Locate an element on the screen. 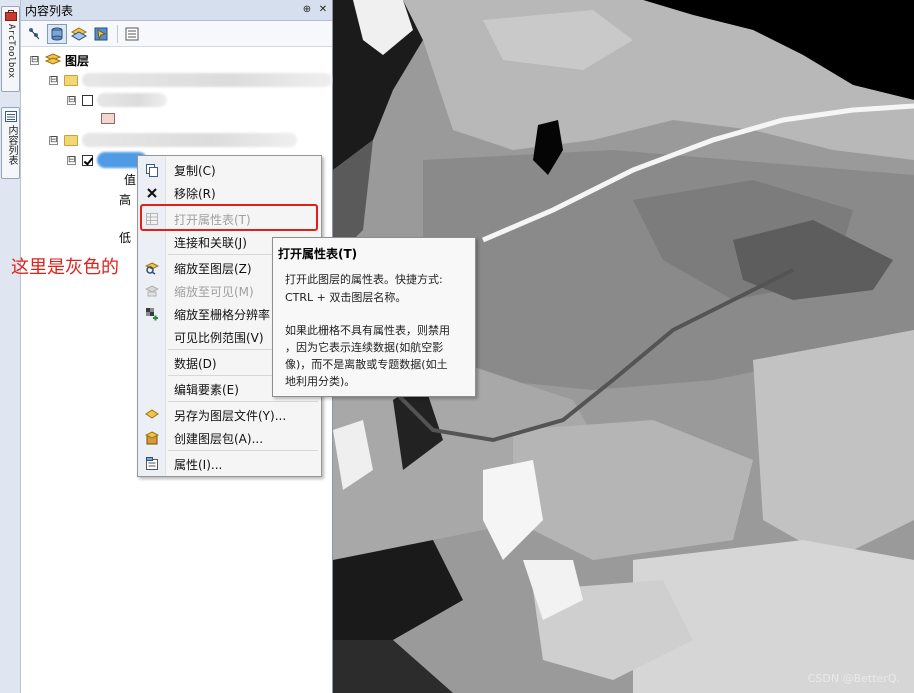 The width and height of the screenshot is (914, 693). list-by-visibility-icon is located at coordinates (79, 34).